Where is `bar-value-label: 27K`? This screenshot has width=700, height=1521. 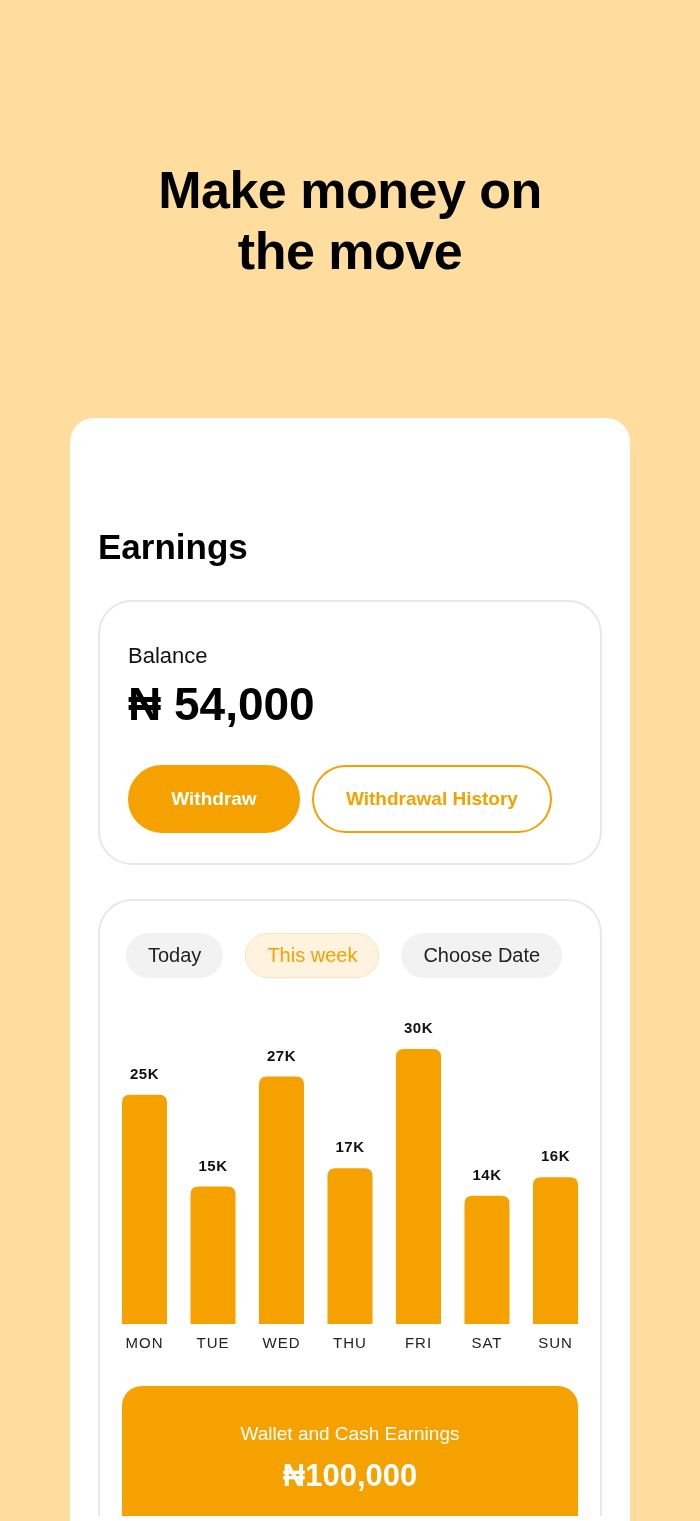
bar-value-label: 27K is located at coordinates (281, 1055).